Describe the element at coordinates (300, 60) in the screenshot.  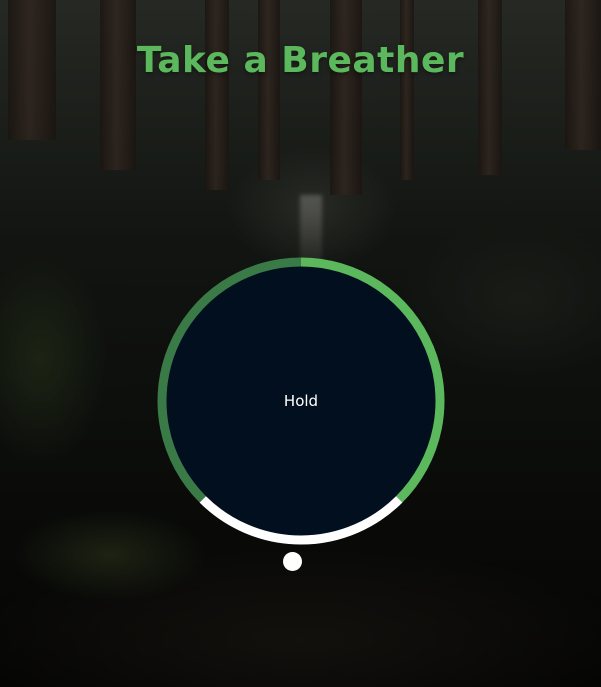
I see `page-title: Take a Breather` at that location.